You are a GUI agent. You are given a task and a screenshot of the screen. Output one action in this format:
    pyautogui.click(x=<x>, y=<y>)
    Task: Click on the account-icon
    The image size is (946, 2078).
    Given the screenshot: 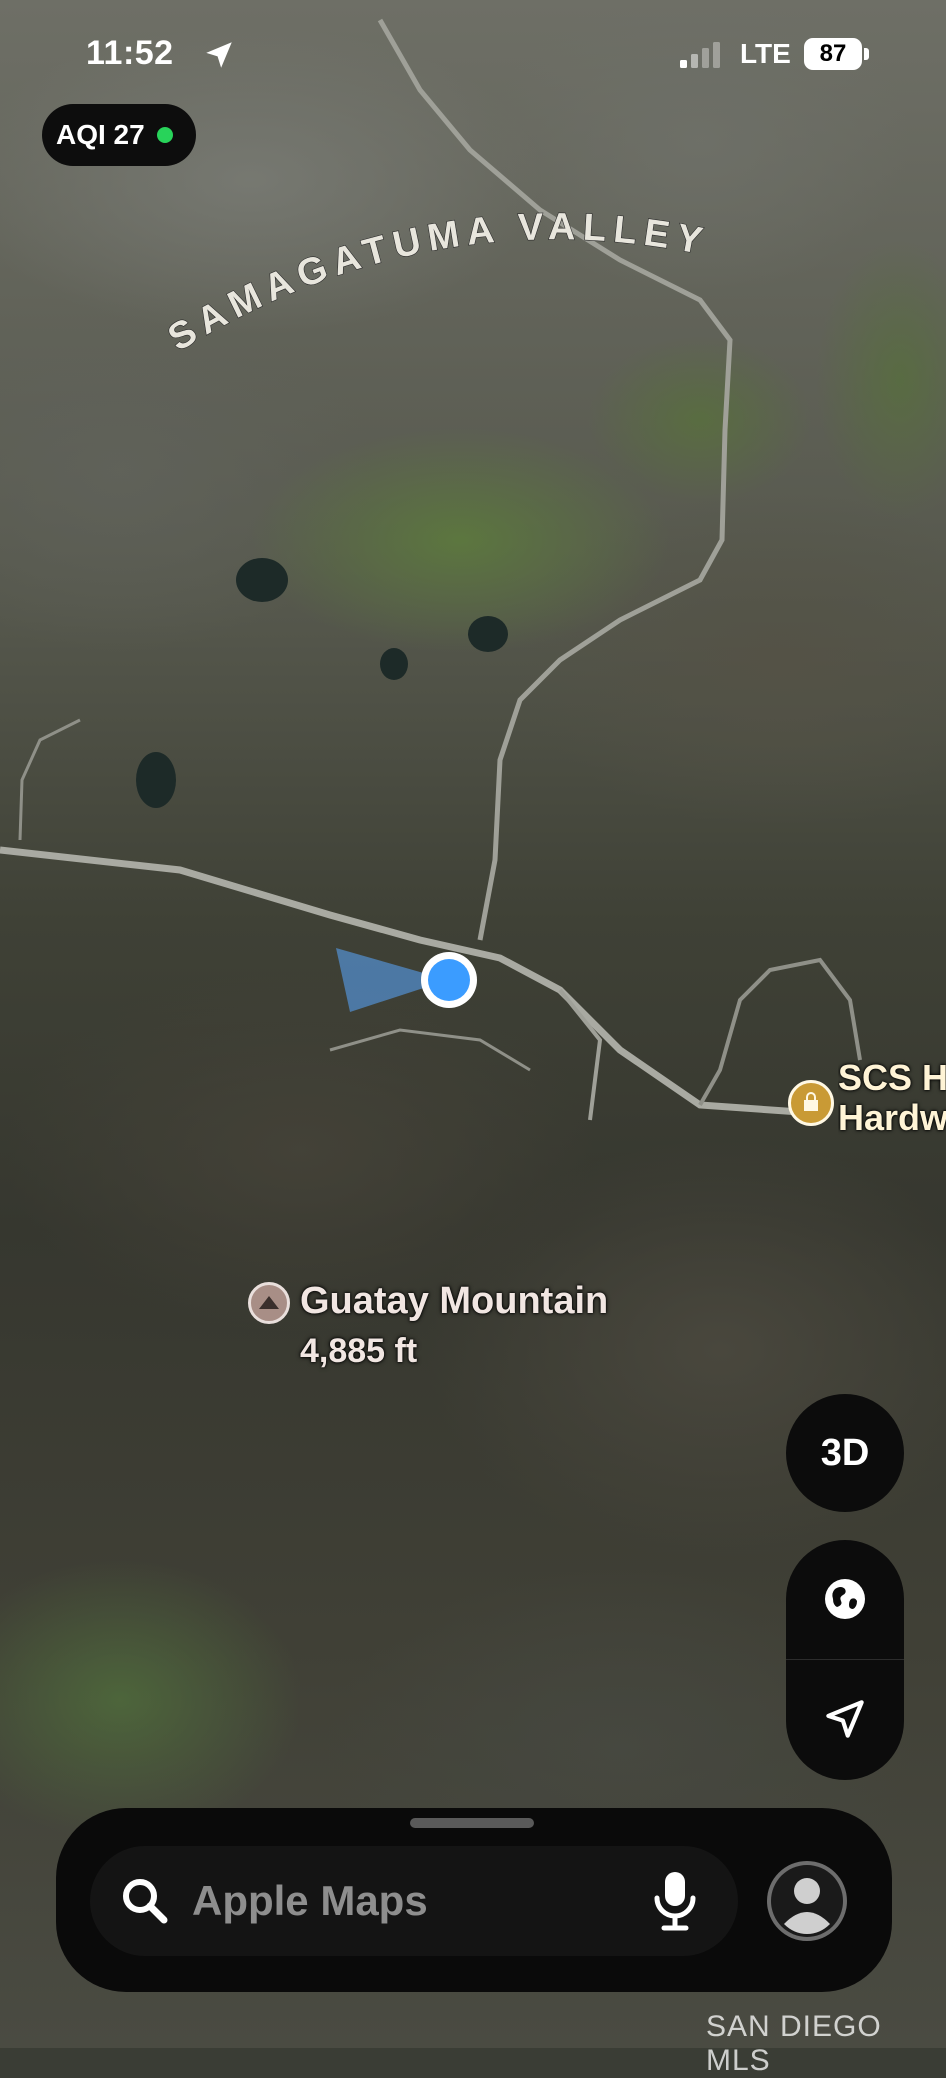 What is the action you would take?
    pyautogui.click(x=807, y=1901)
    